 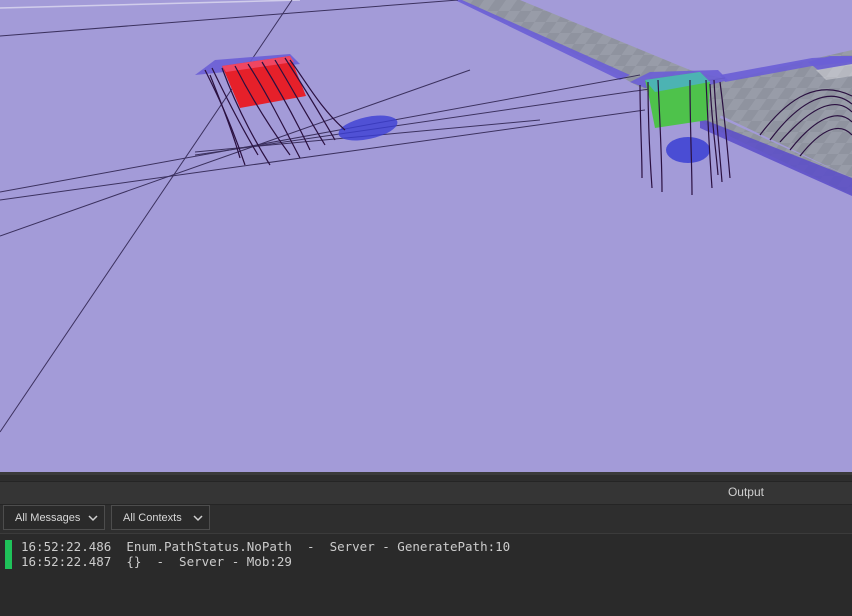 What do you see at coordinates (688, 150) in the screenshot?
I see `green-part-shadow` at bounding box center [688, 150].